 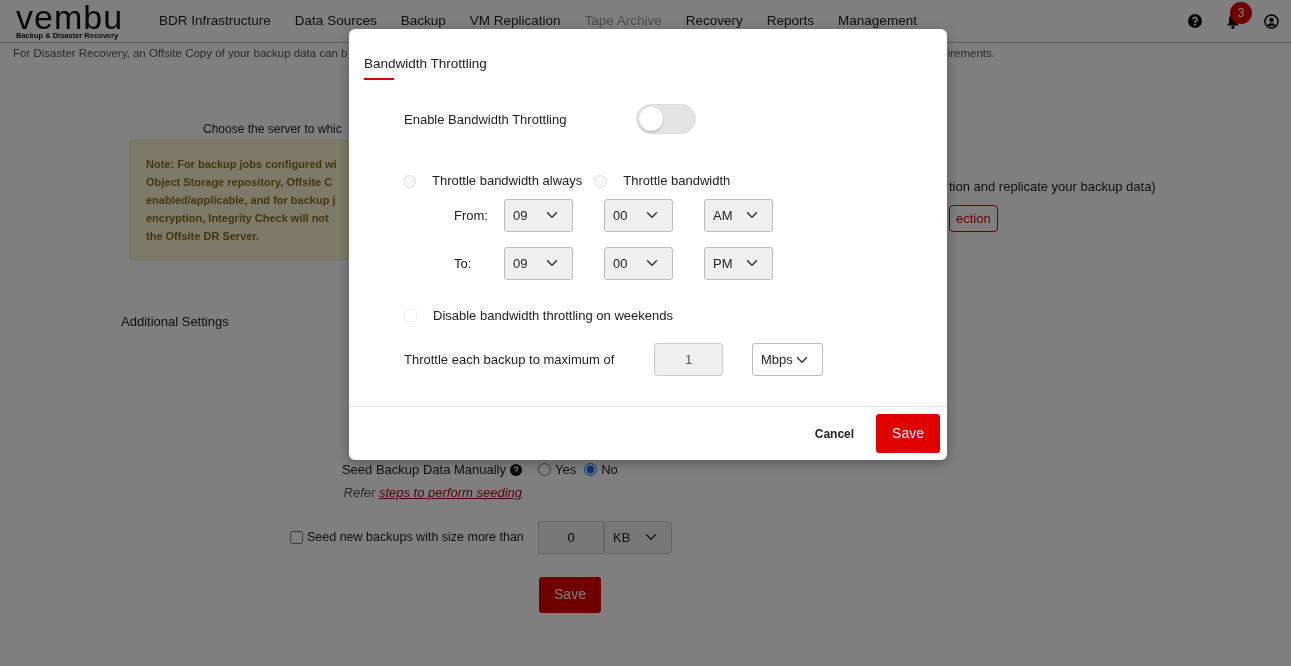 I want to click on notification-badge: 3, so click(x=1241, y=12).